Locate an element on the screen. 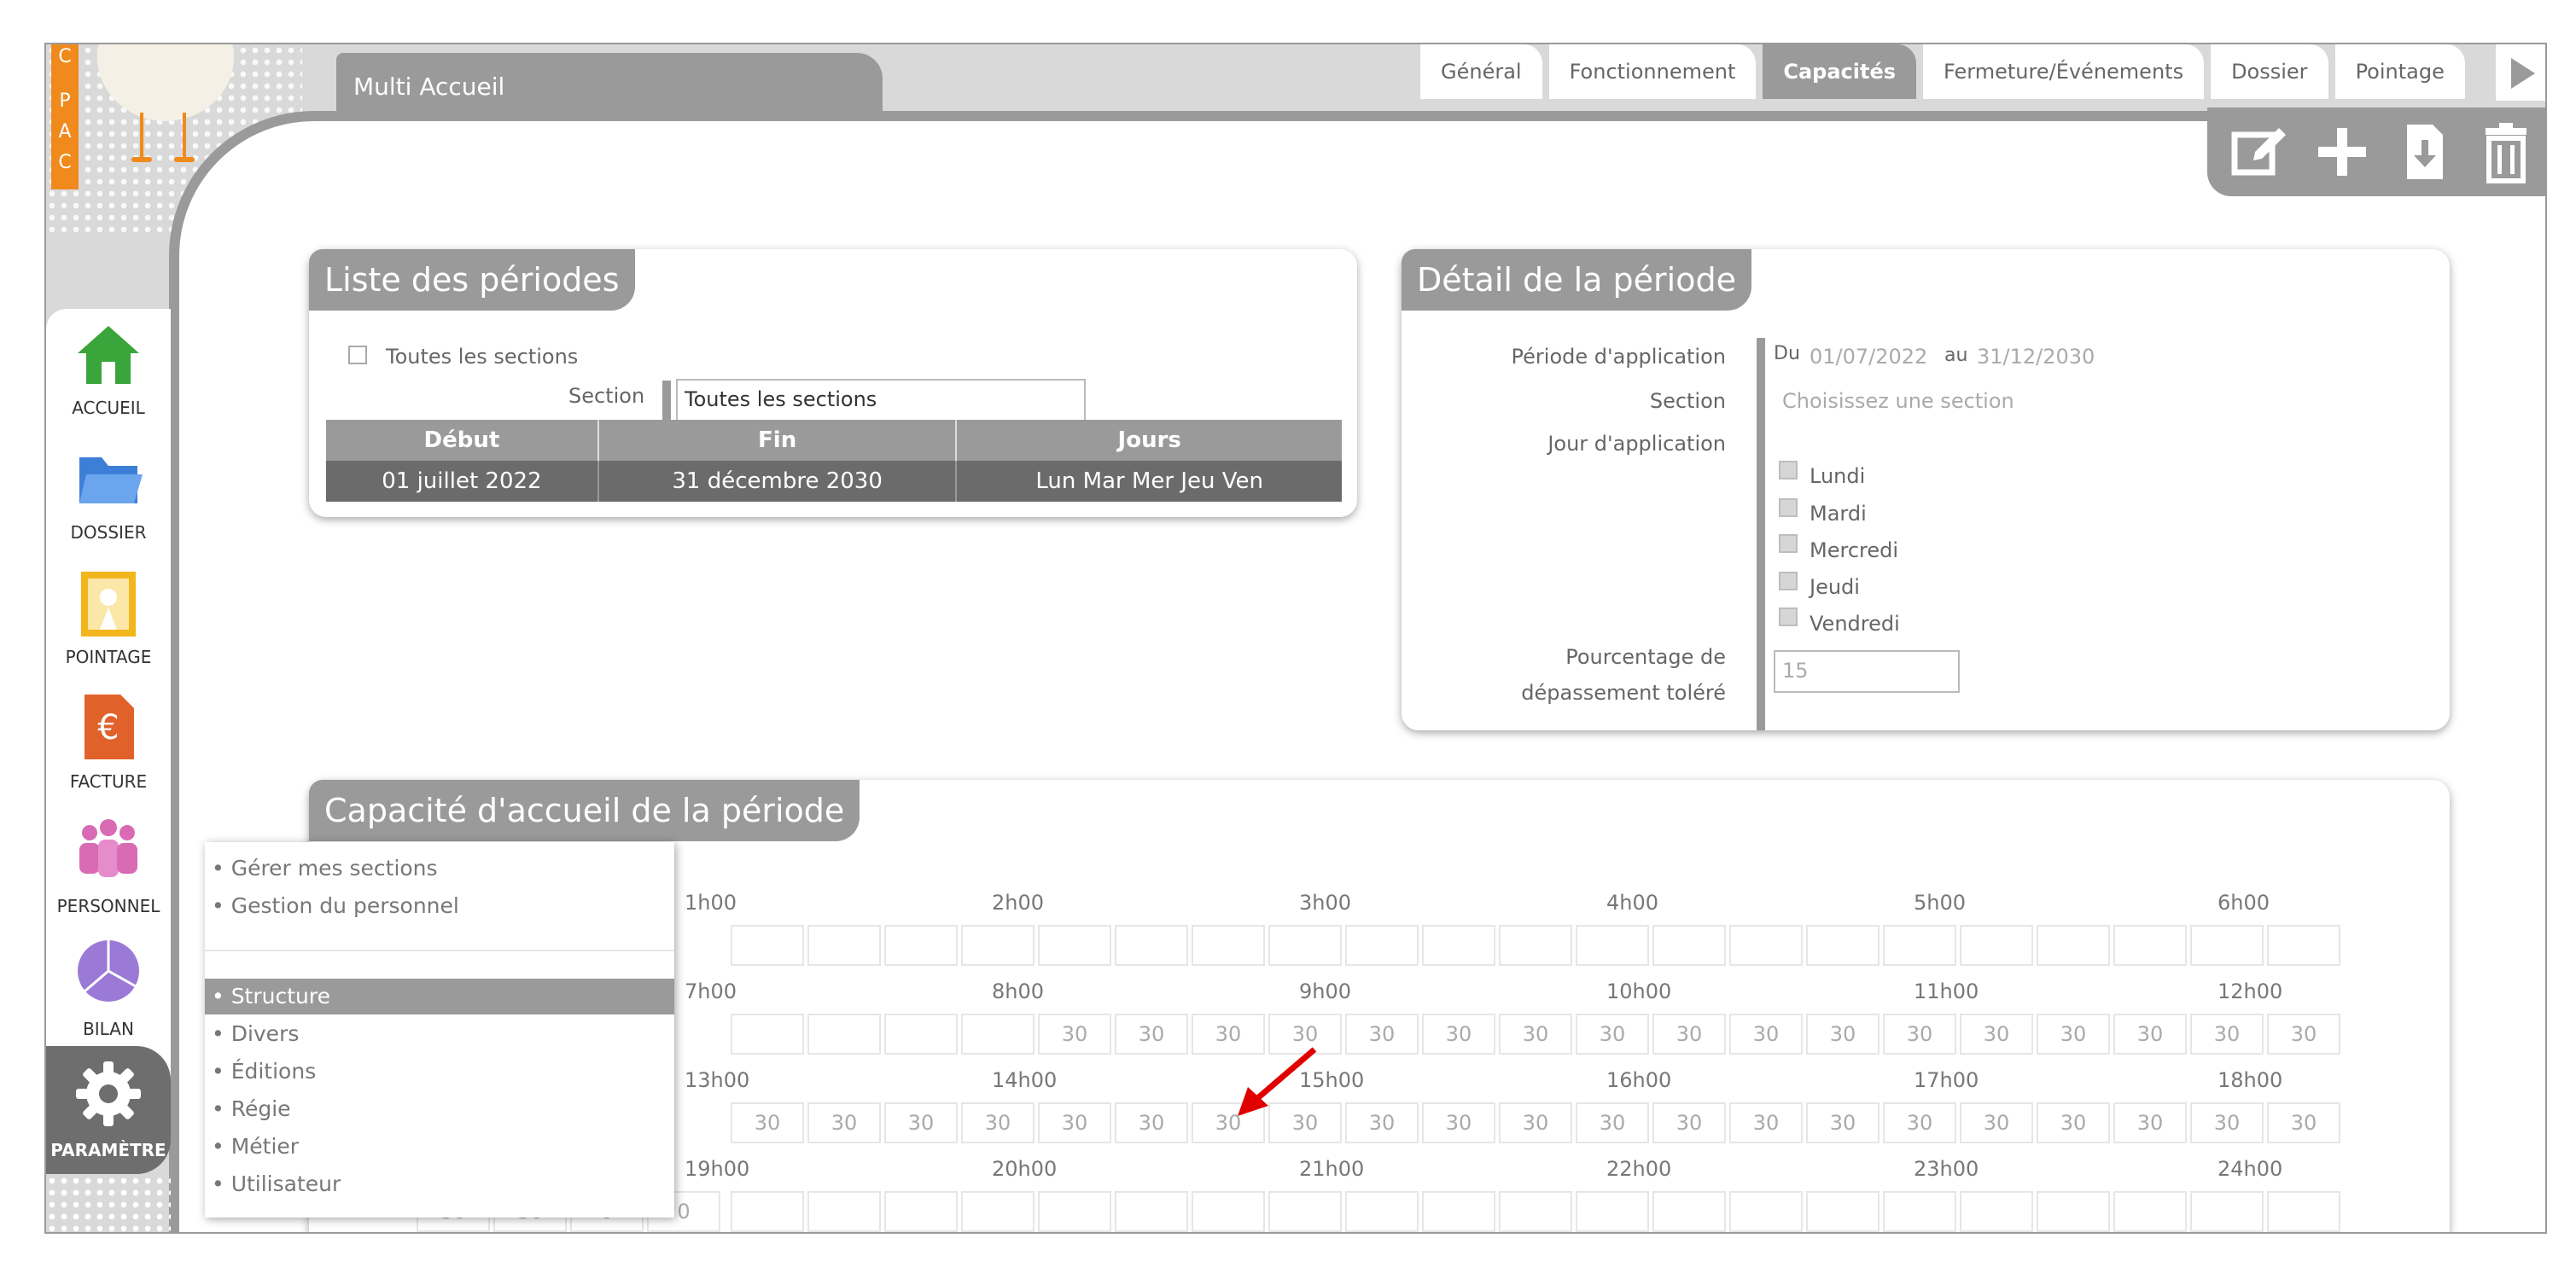  section-select: Choisissez une section is located at coordinates (1898, 401).